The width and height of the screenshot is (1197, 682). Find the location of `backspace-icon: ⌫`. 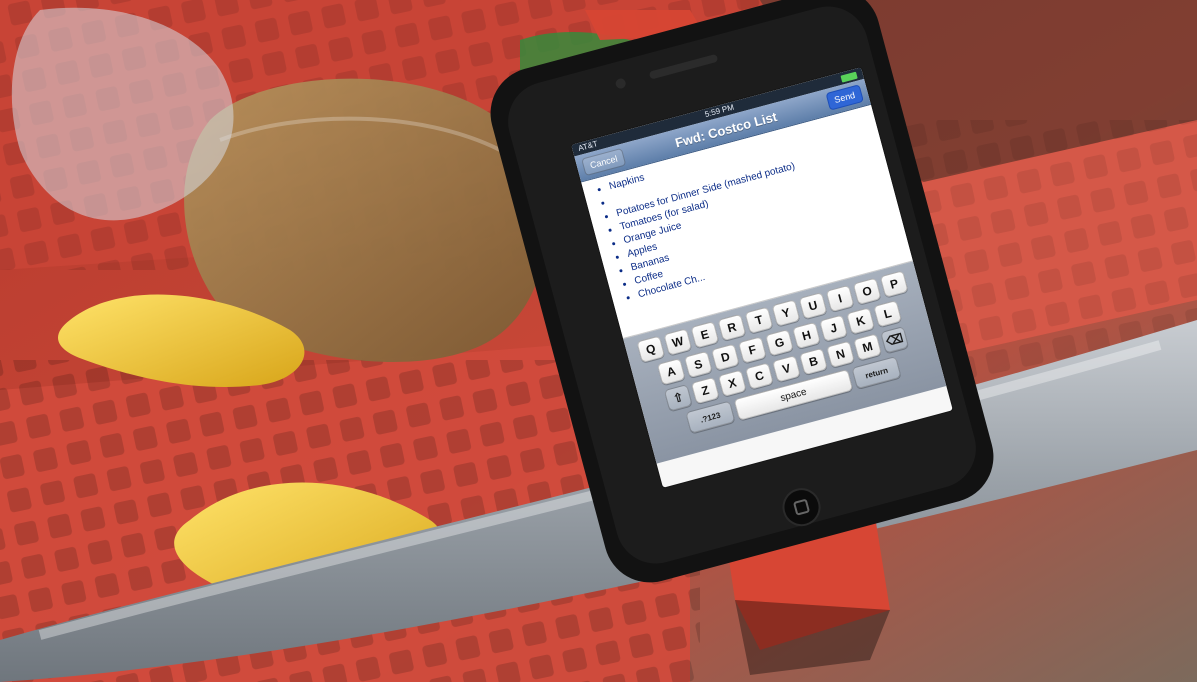

backspace-icon: ⌫ is located at coordinates (894, 339).